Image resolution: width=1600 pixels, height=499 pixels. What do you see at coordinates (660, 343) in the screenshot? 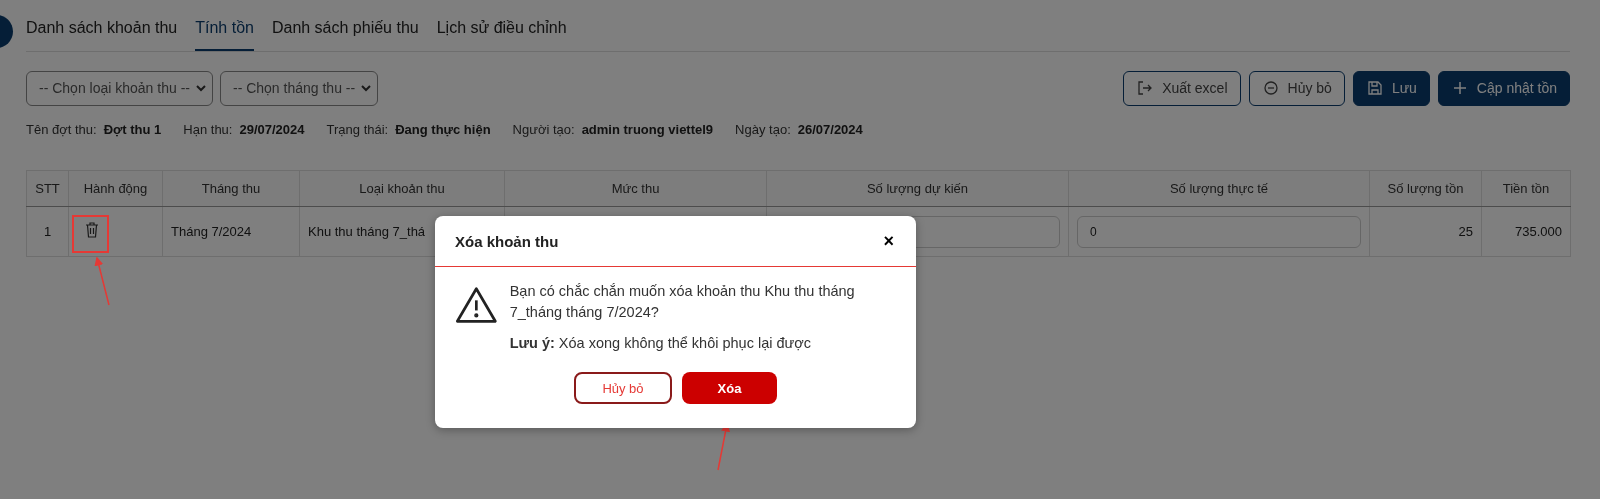
I see `dialog-note: Lưu ý: Xóa xong không thể khôi phục lại được` at bounding box center [660, 343].